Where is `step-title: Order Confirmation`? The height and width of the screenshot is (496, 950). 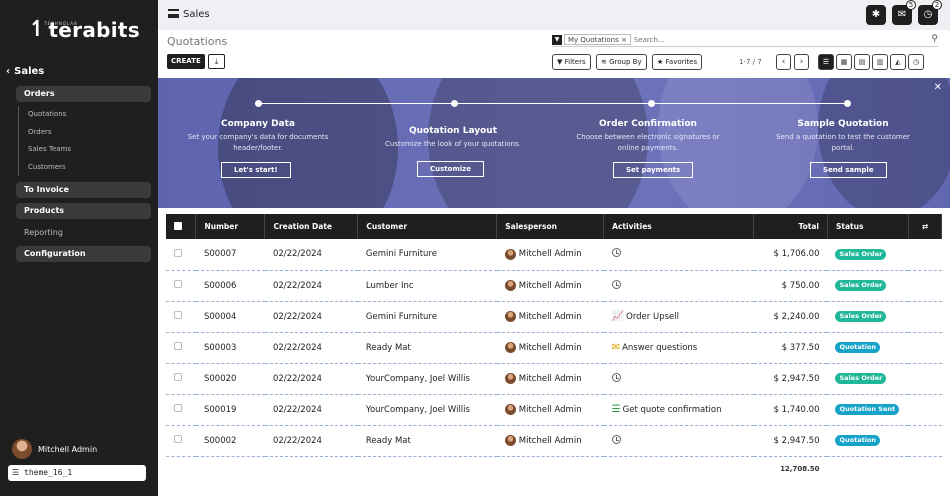
step-title: Order Confirmation is located at coordinates (648, 124).